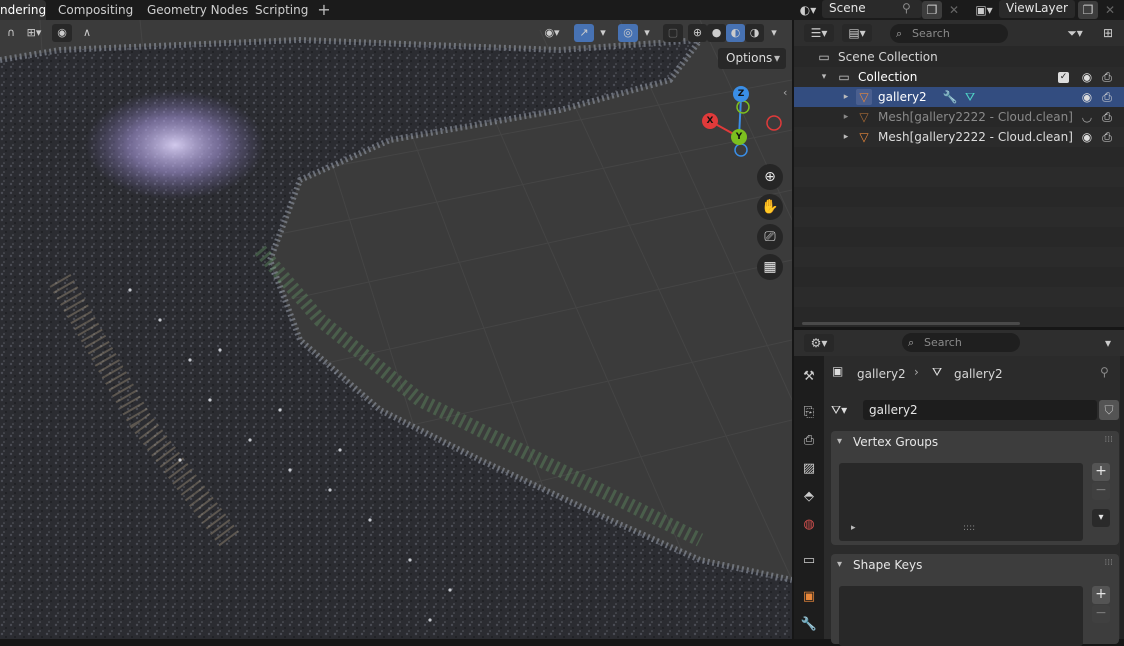 The height and width of the screenshot is (646, 1124). What do you see at coordinates (1101, 614) in the screenshot?
I see `remove-shape-key-button: −` at bounding box center [1101, 614].